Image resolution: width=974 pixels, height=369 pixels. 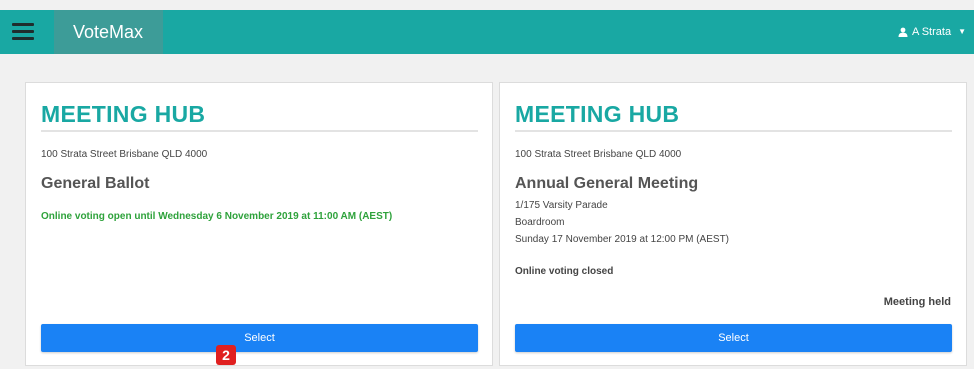 I want to click on location-room: Boardroom, so click(x=540, y=222).